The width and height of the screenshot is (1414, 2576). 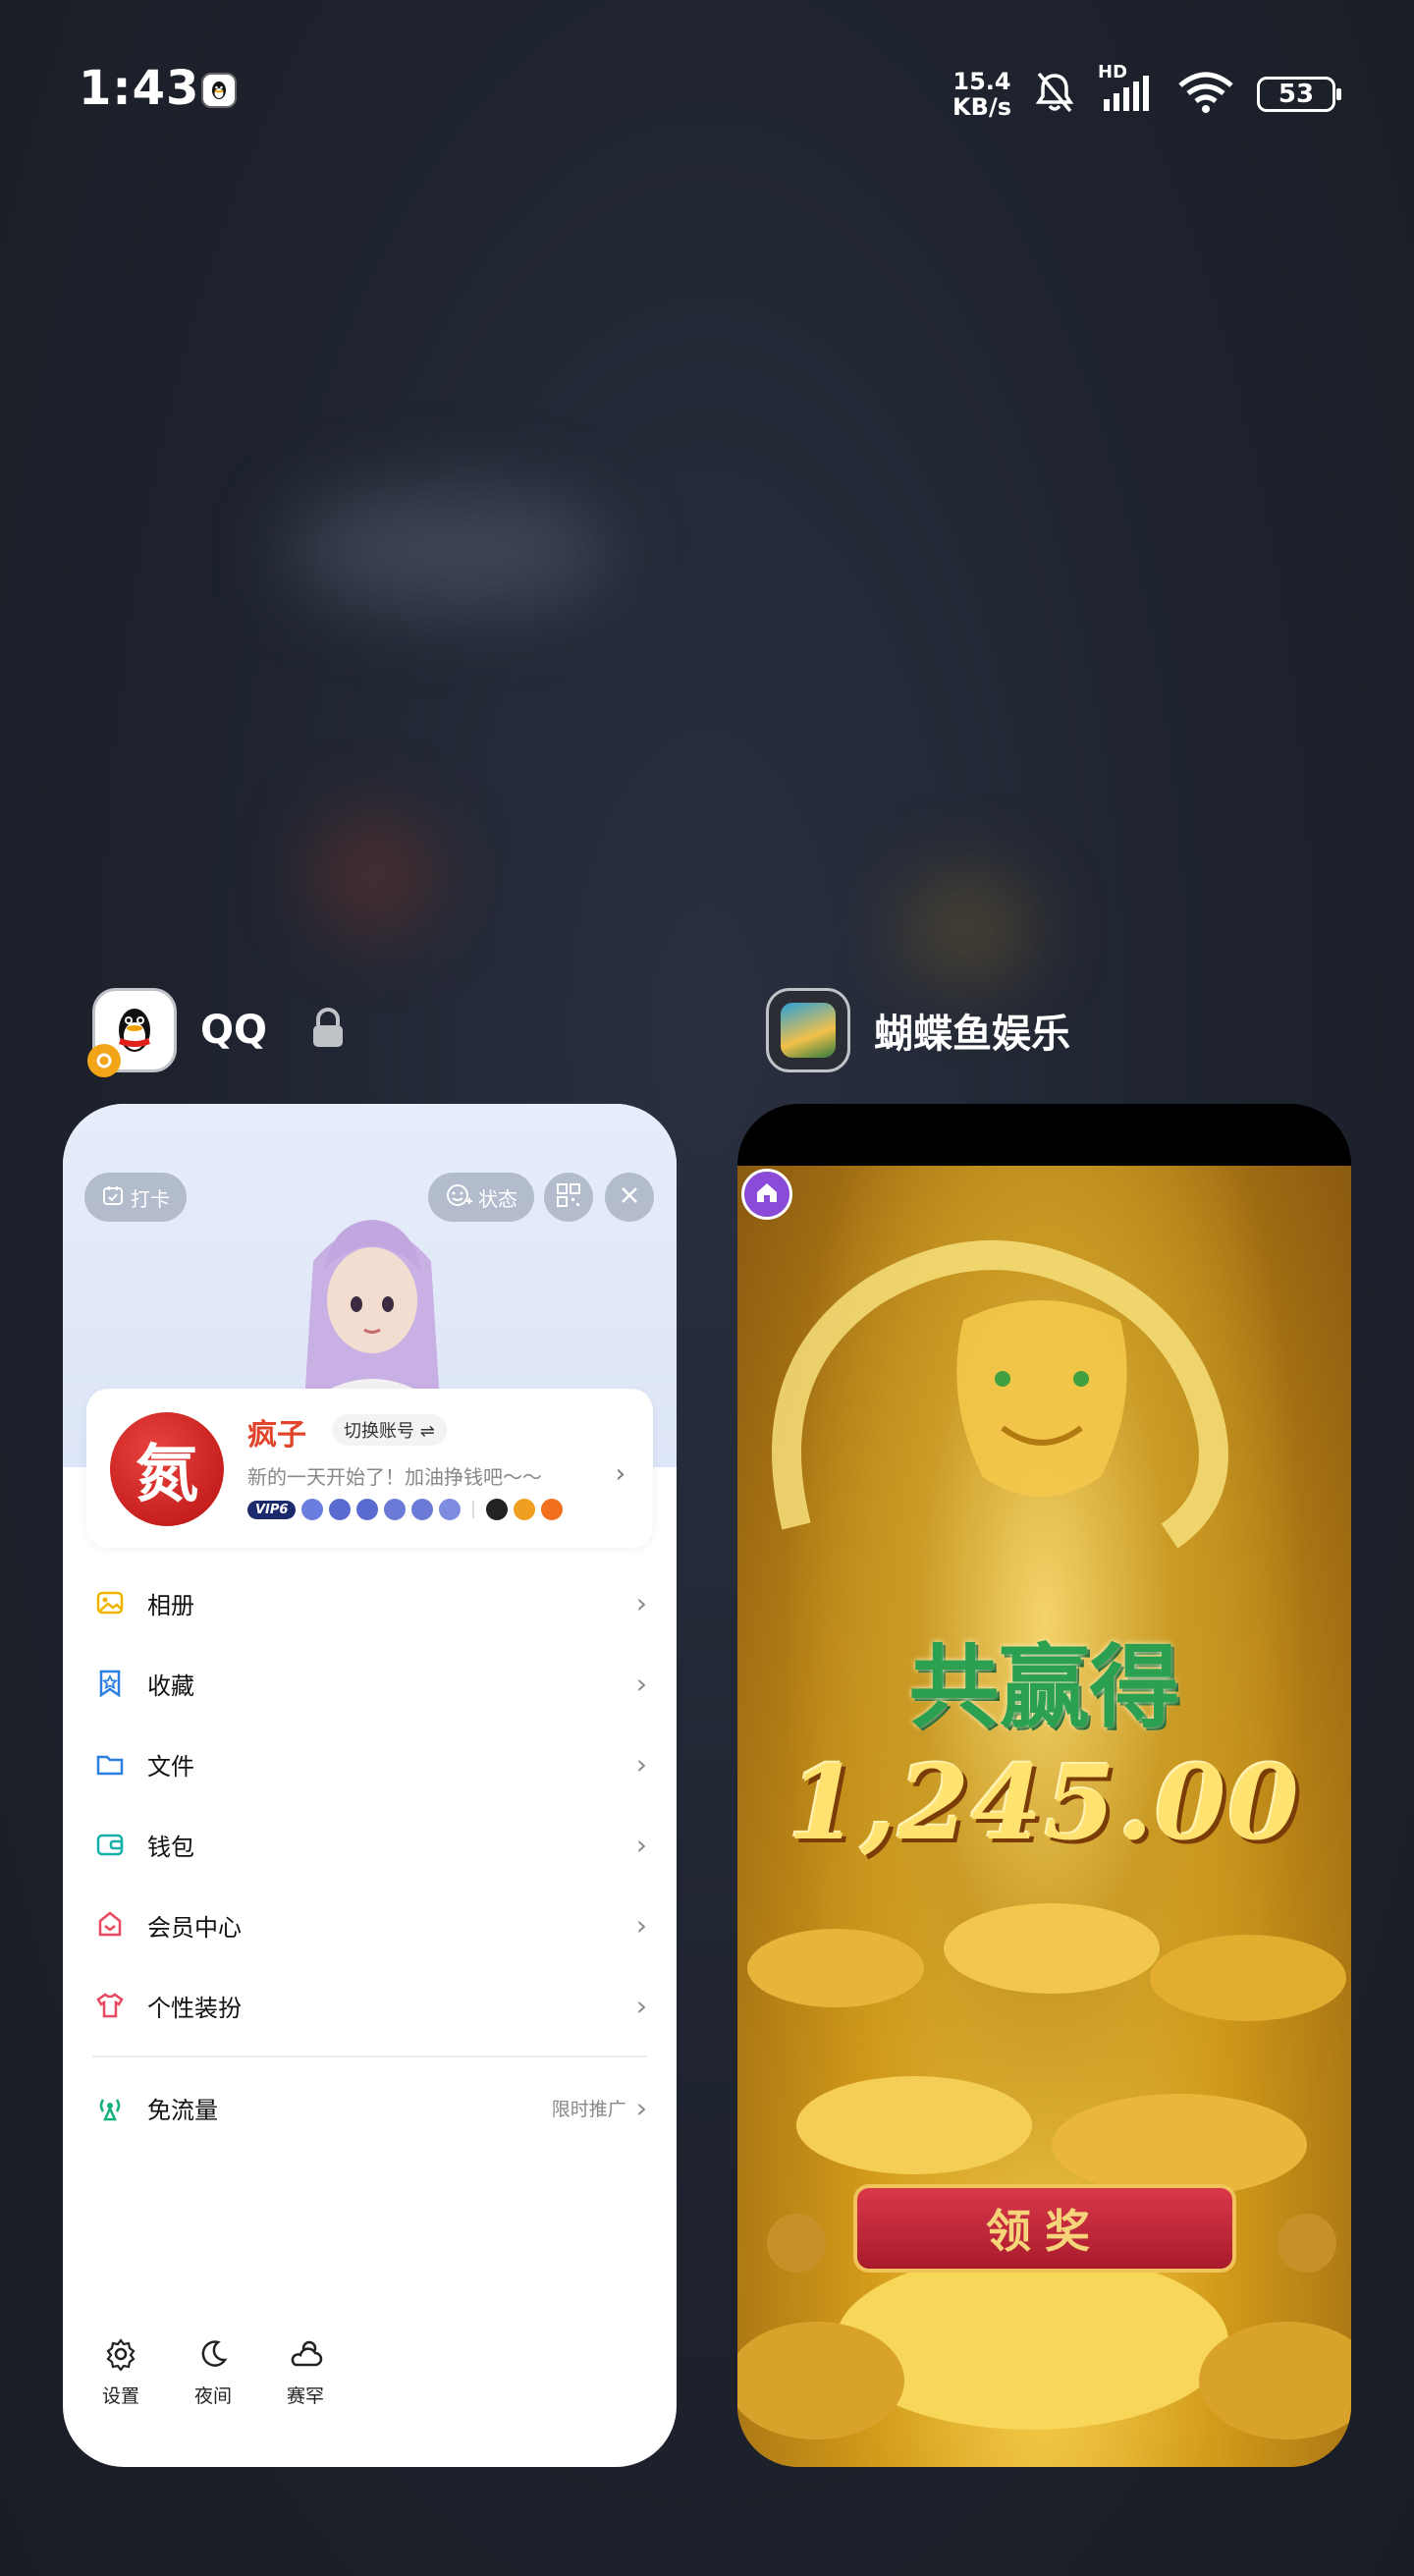 I want to click on profile-name: 疯子, so click(x=276, y=1435).